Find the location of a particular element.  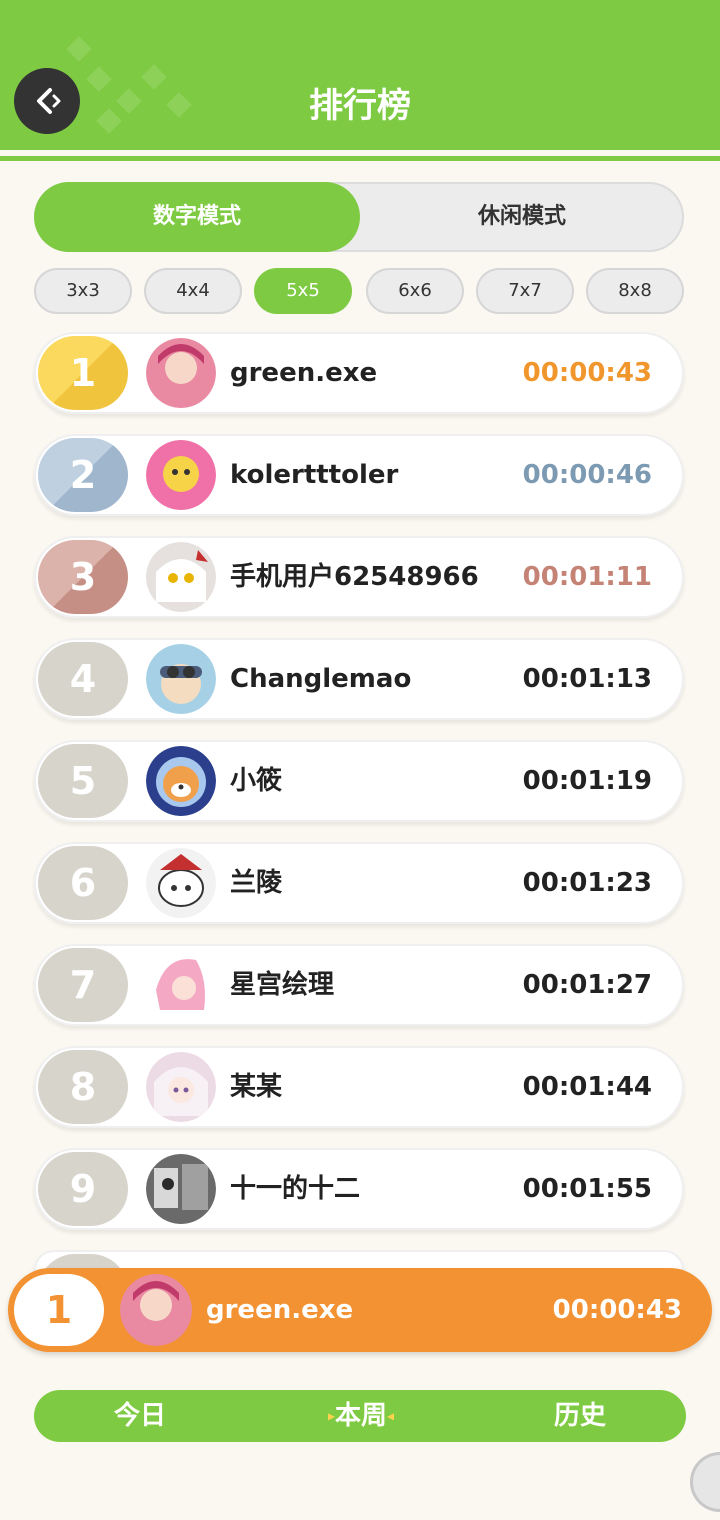

header-bar is located at coordinates (360, 75).